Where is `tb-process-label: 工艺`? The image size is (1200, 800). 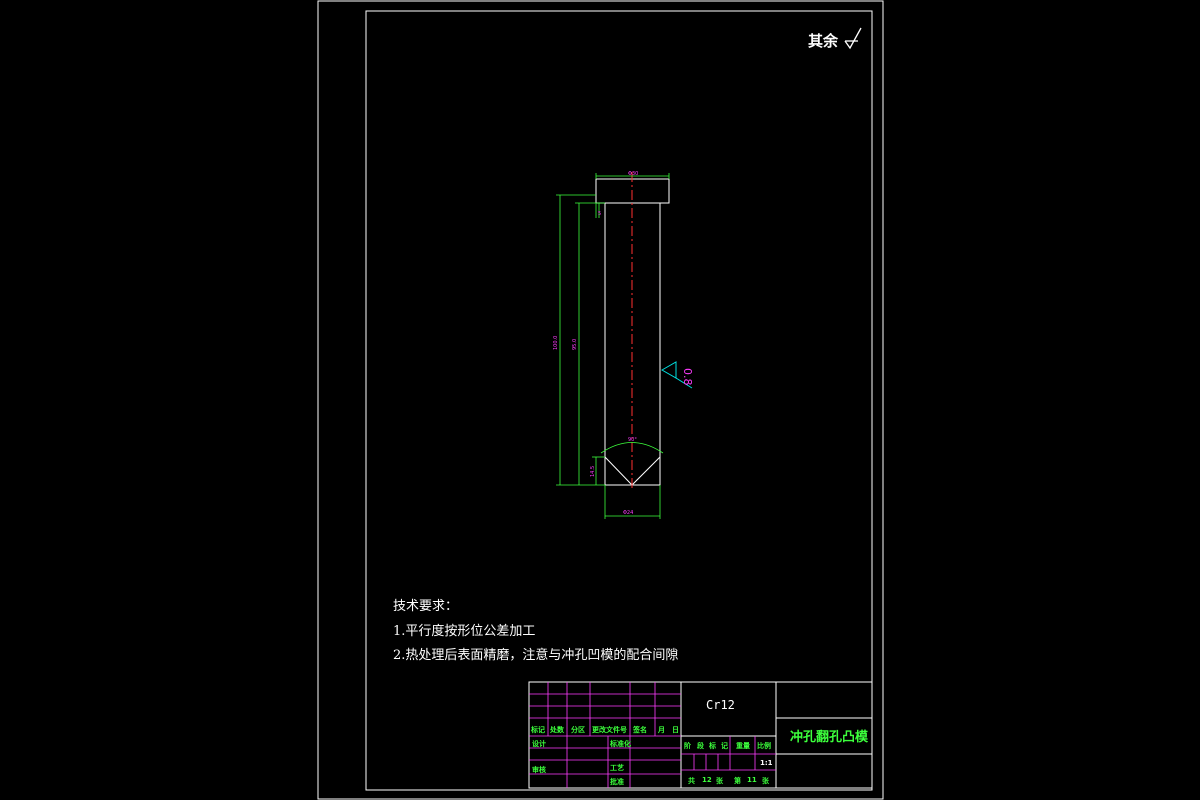
tb-process-label: 工艺 is located at coordinates (617, 768).